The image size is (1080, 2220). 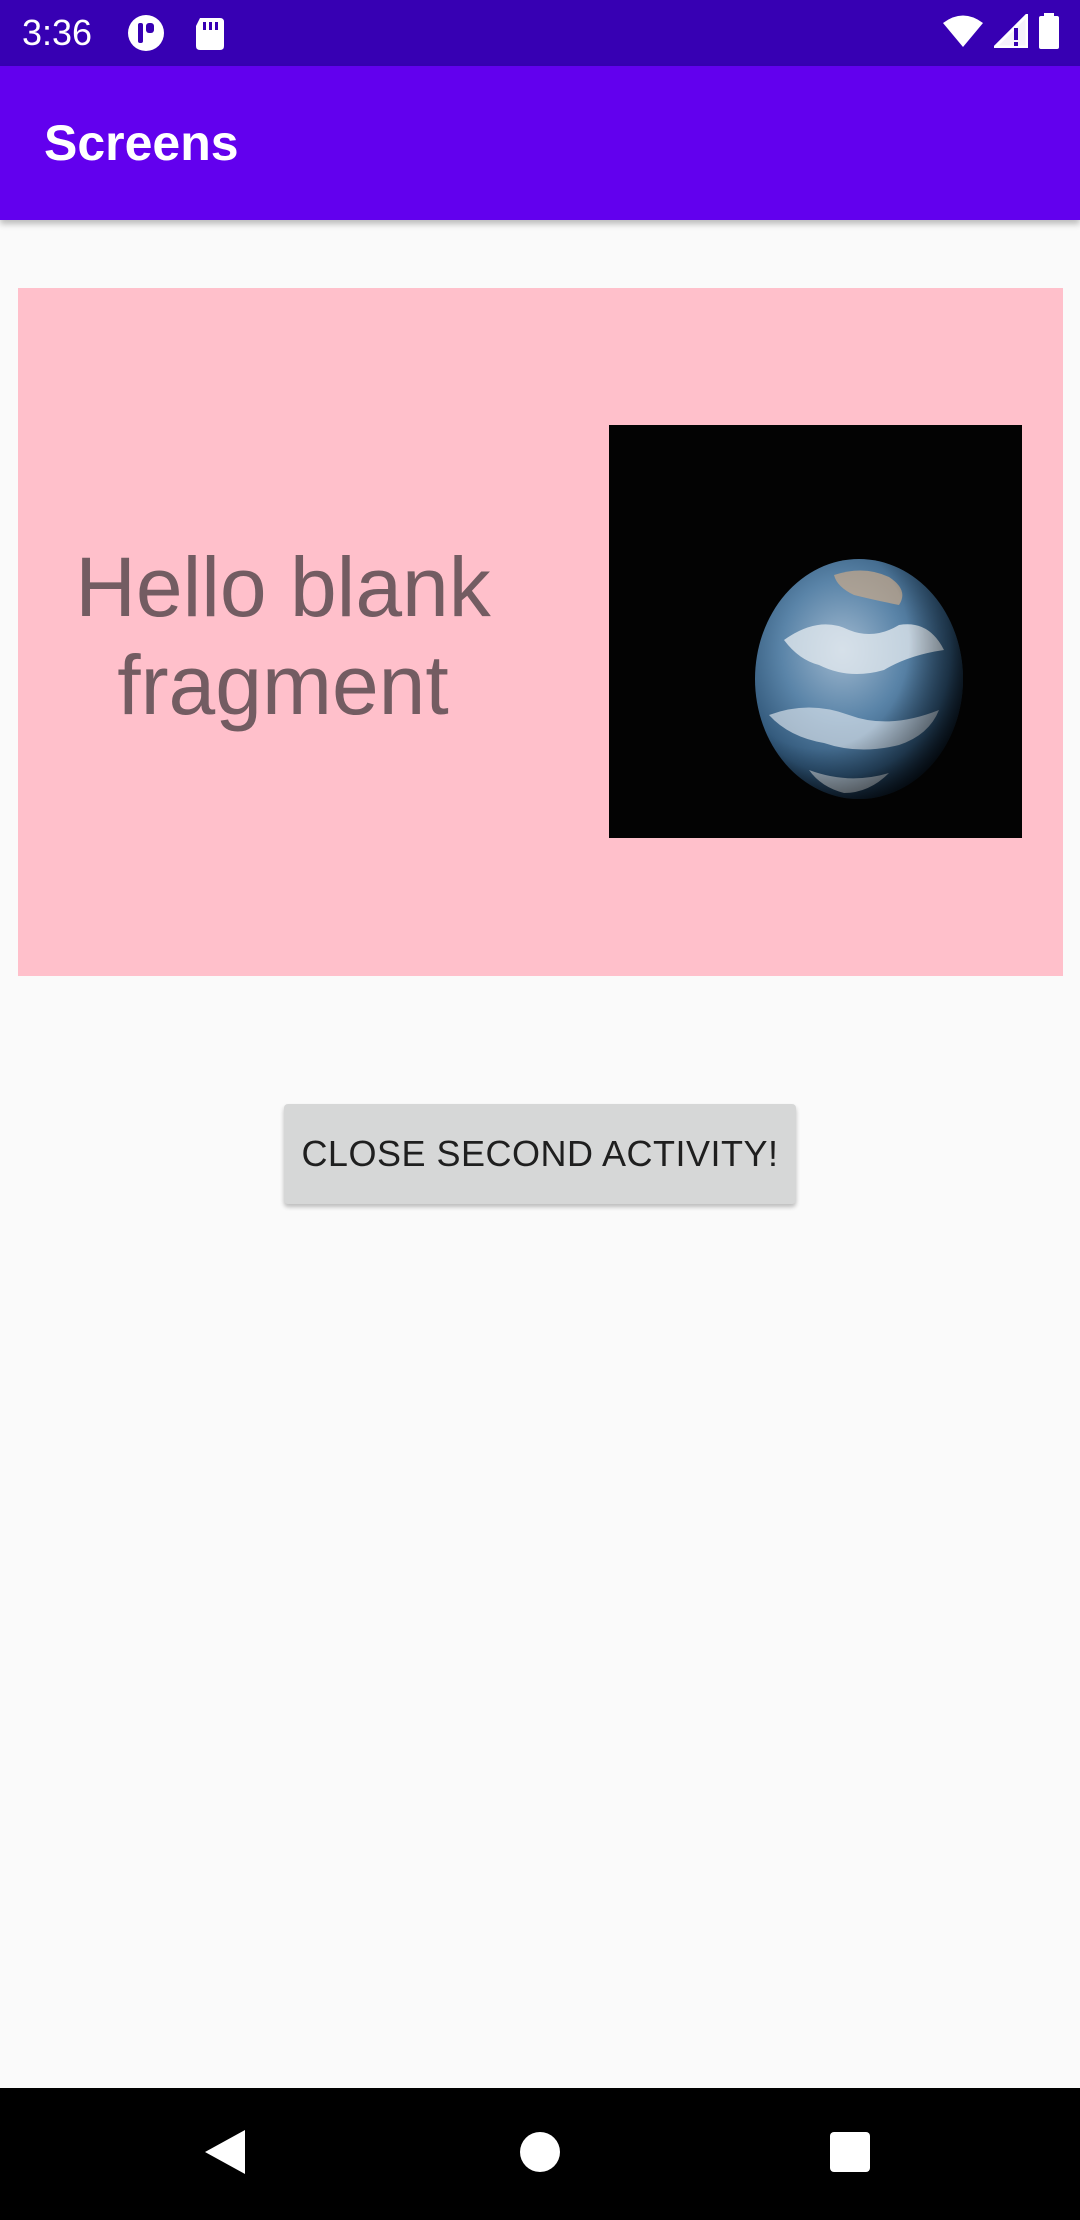 I want to click on navigation-bar, so click(x=540, y=2154).